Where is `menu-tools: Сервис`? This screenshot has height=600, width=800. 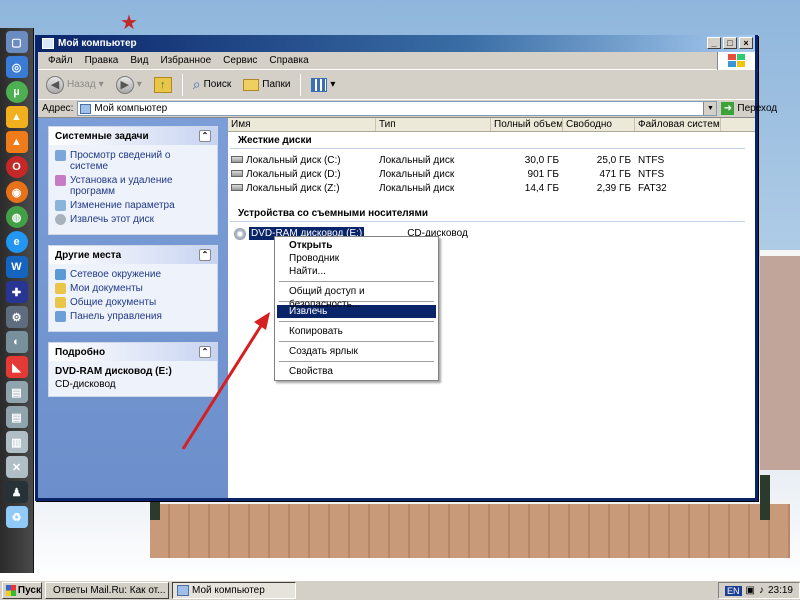
menu-tools: Сервис is located at coordinates (240, 60).